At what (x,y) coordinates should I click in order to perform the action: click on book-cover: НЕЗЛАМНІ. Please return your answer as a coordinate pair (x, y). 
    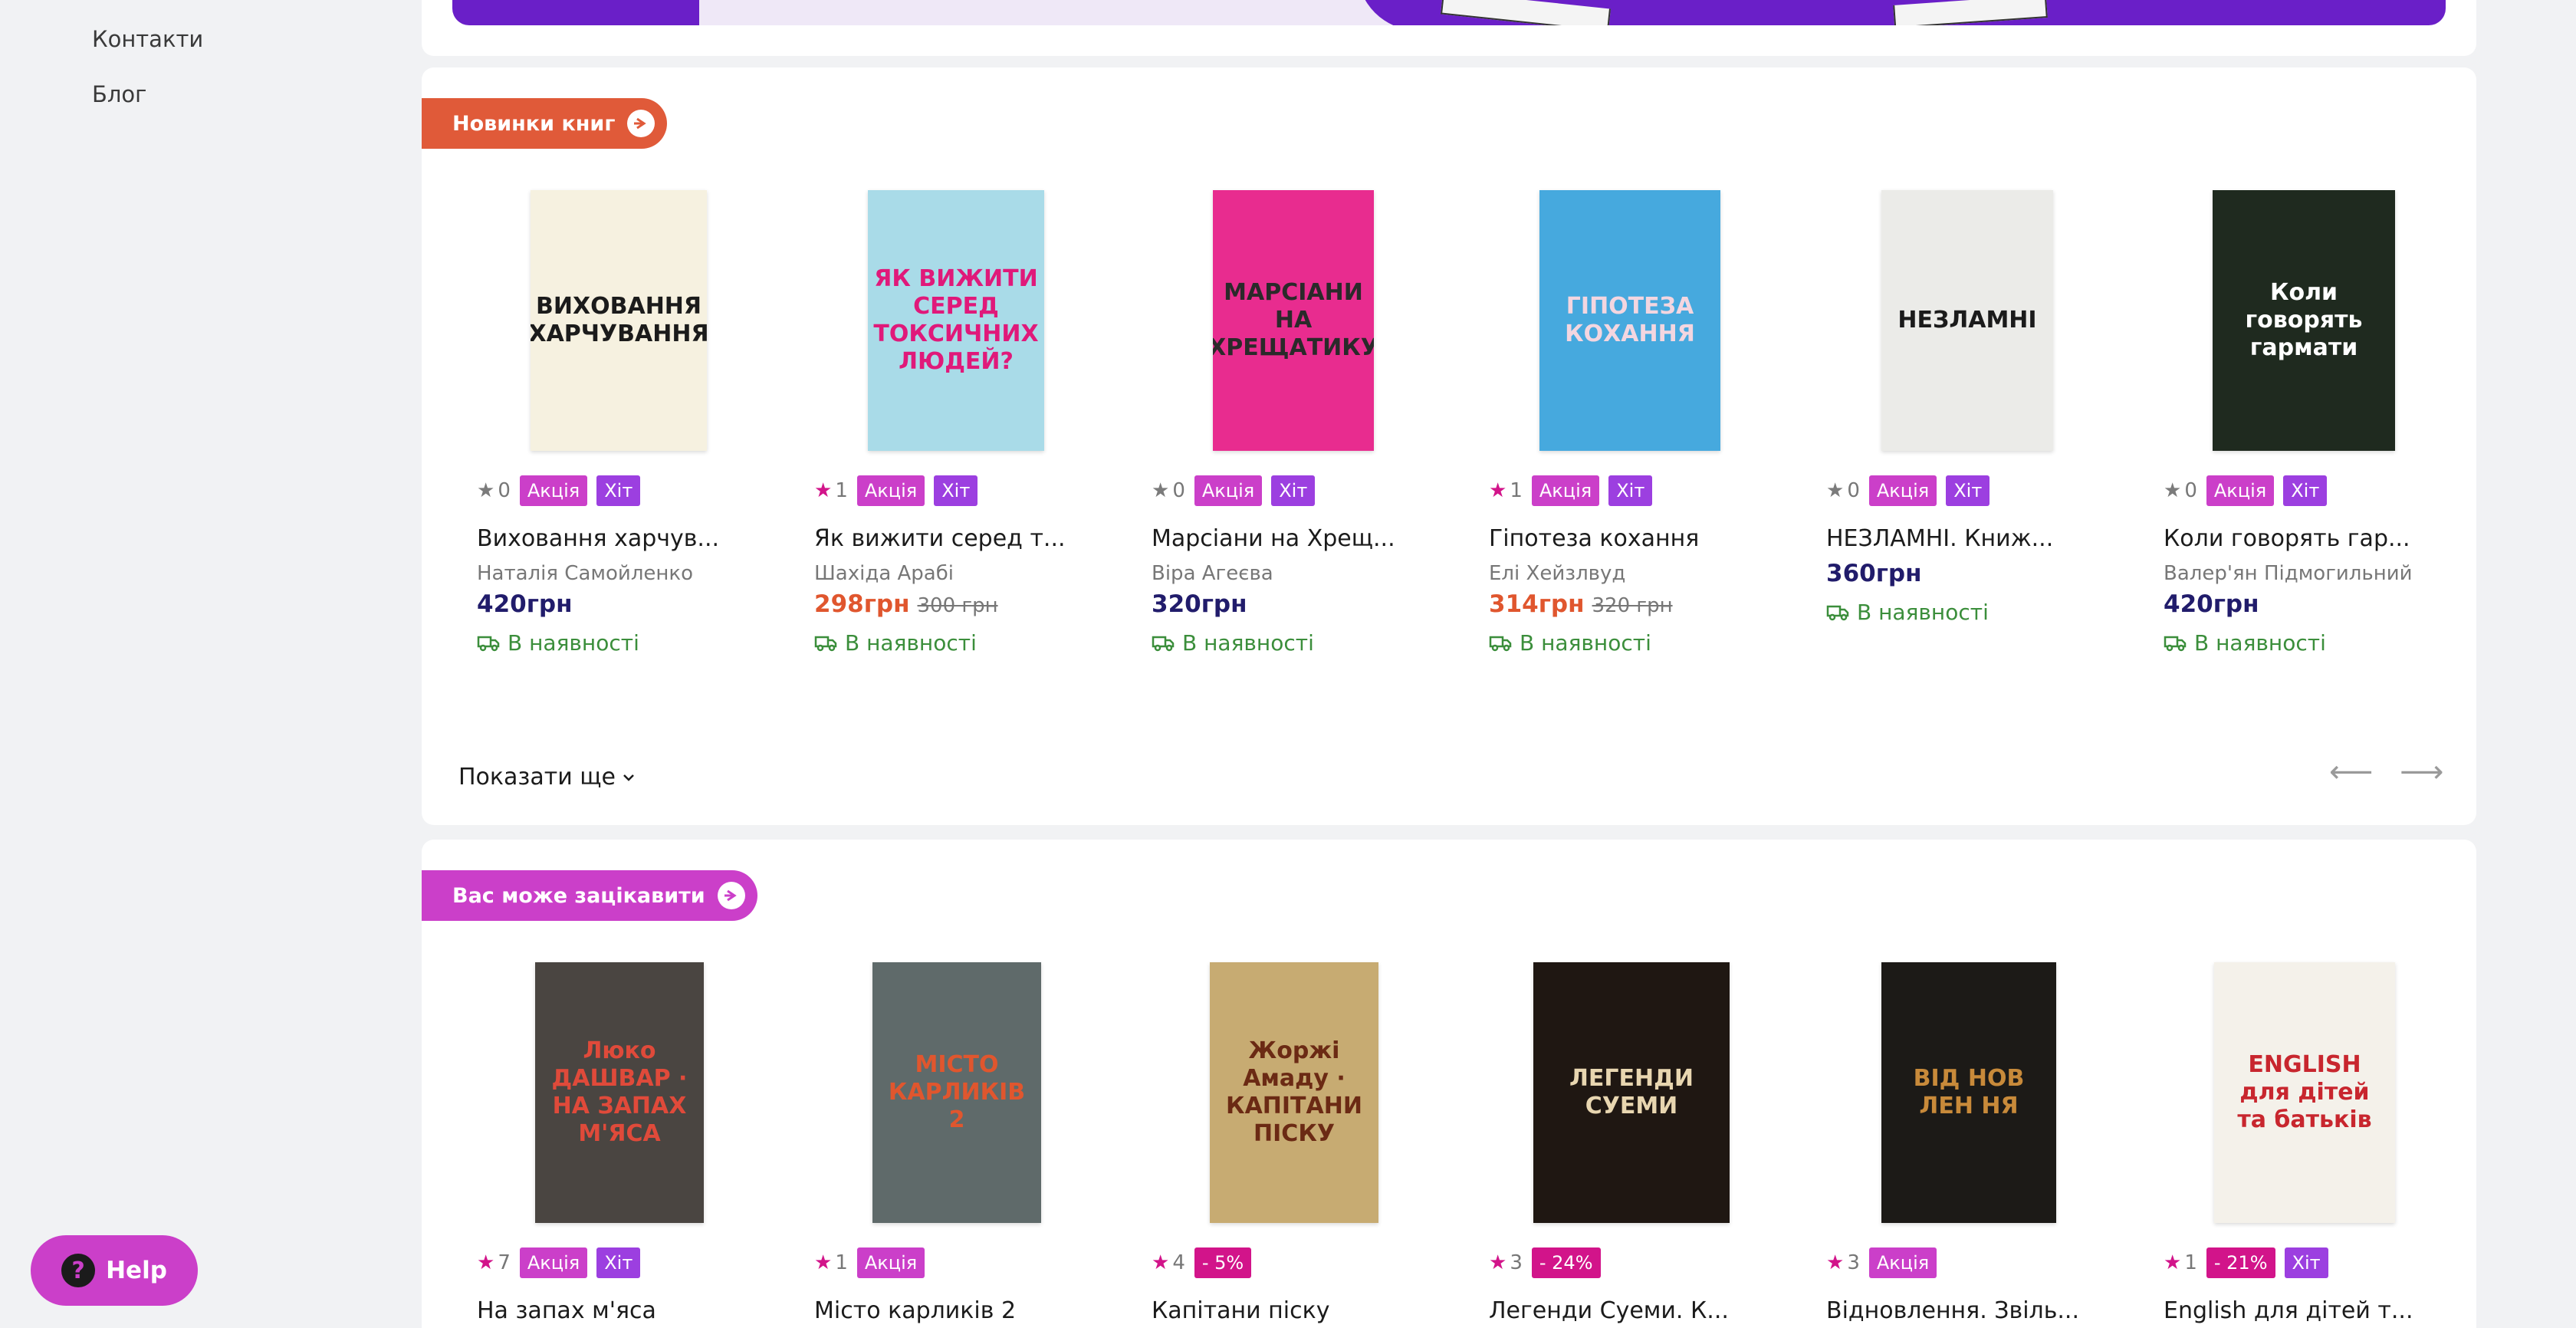
    Looking at the image, I should click on (1967, 320).